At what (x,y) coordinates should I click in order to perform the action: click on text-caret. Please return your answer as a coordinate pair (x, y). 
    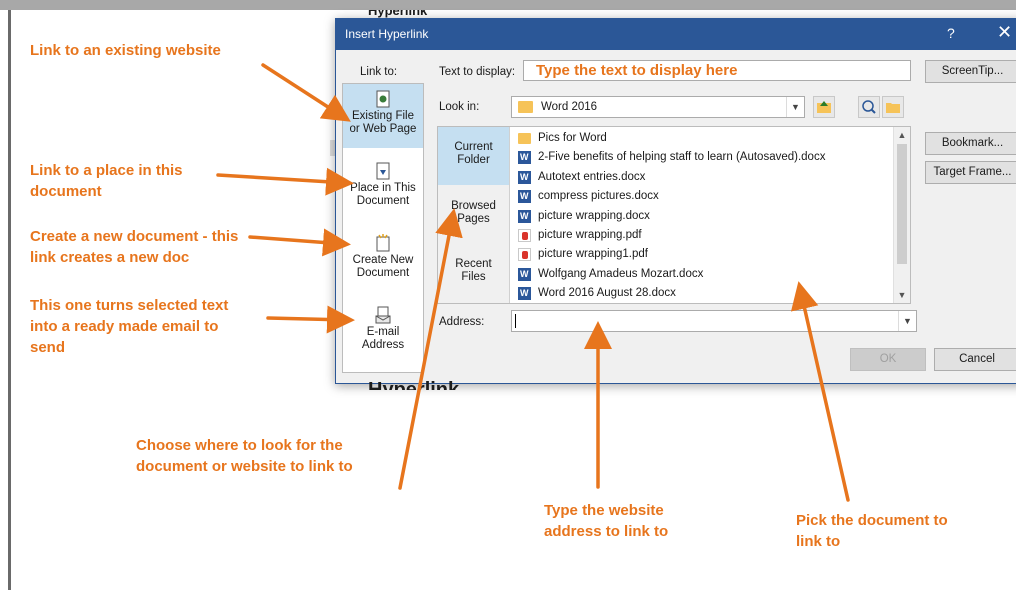
    Looking at the image, I should click on (515, 321).